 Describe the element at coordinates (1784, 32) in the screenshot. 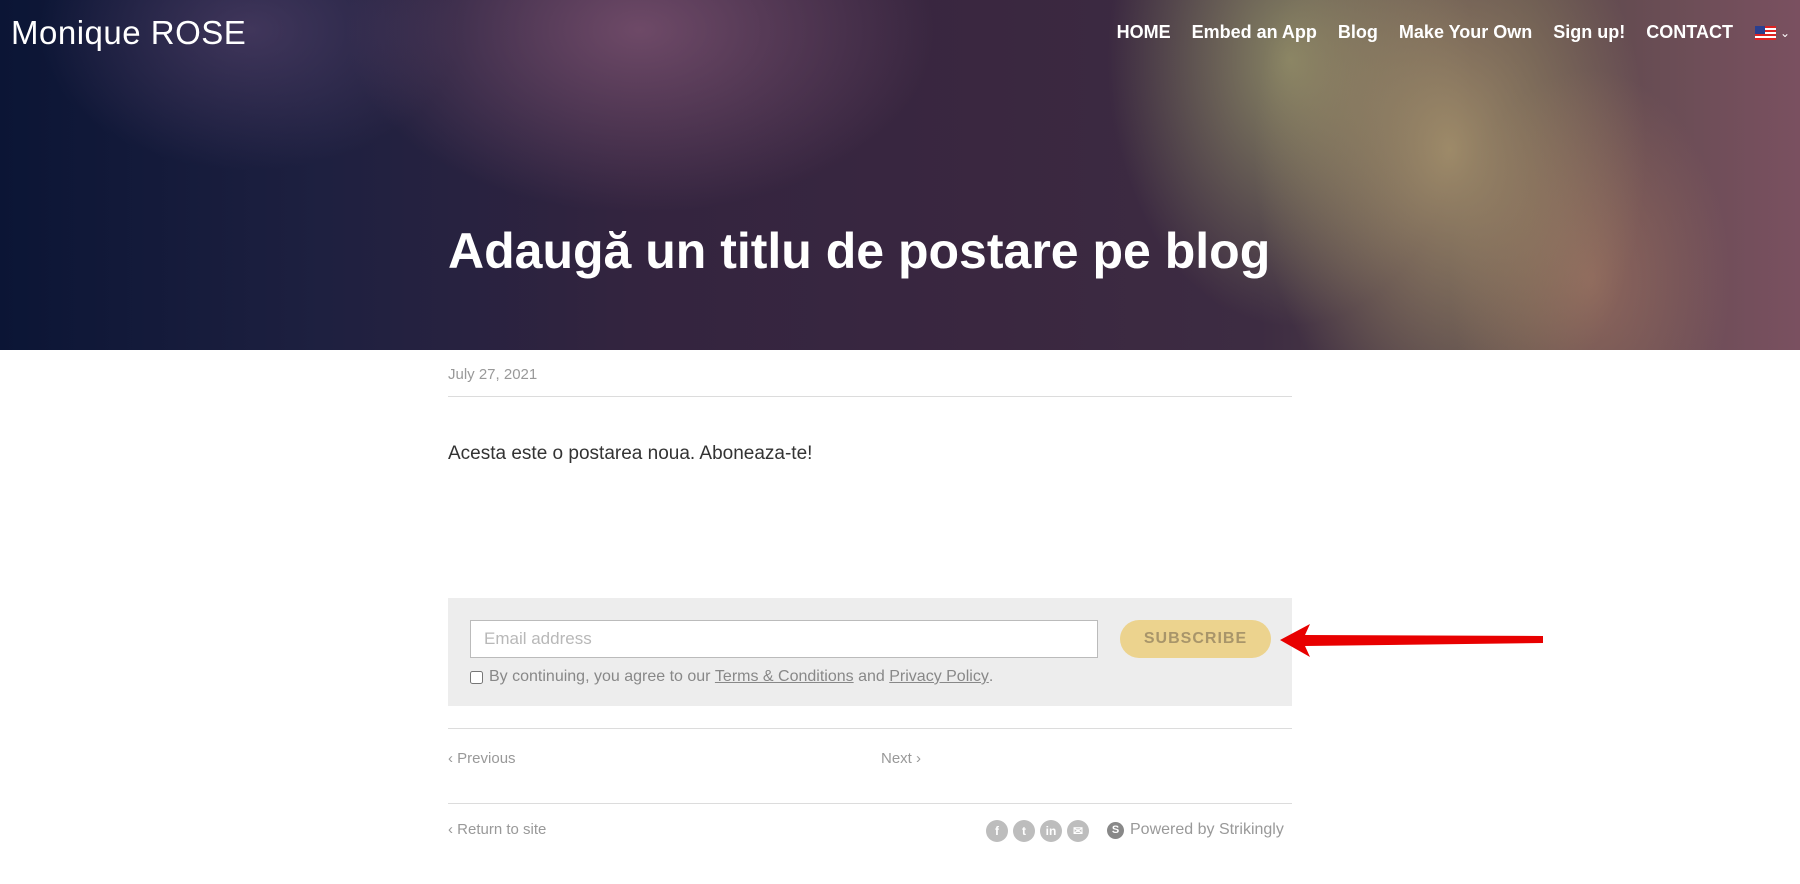

I see `chevron-down-icon: ⌄` at that location.